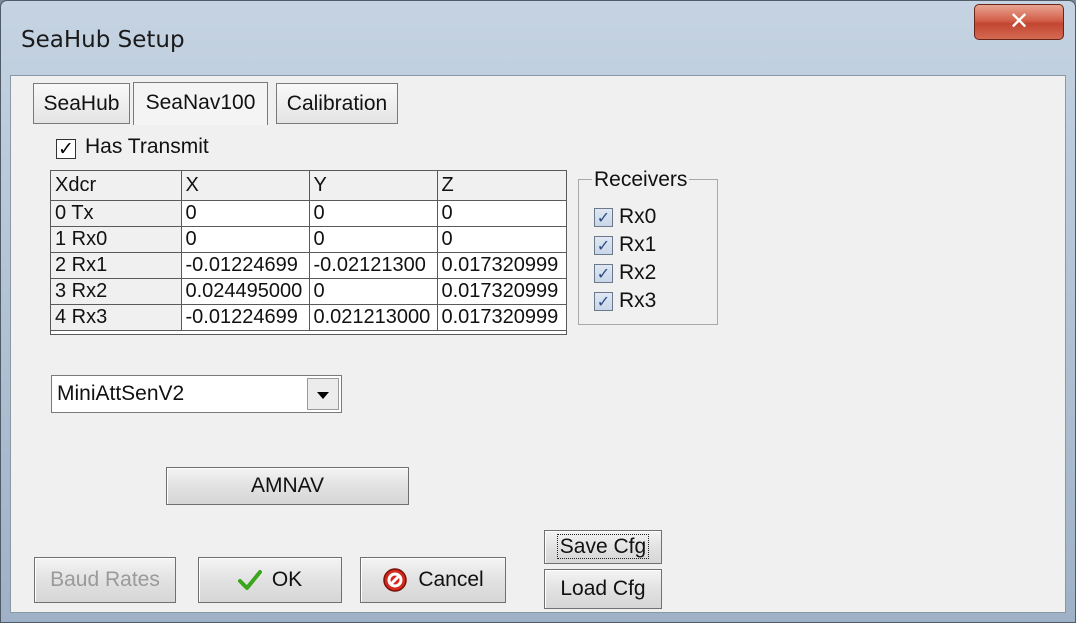  I want to click on rx2-label: Rx2, so click(638, 272).